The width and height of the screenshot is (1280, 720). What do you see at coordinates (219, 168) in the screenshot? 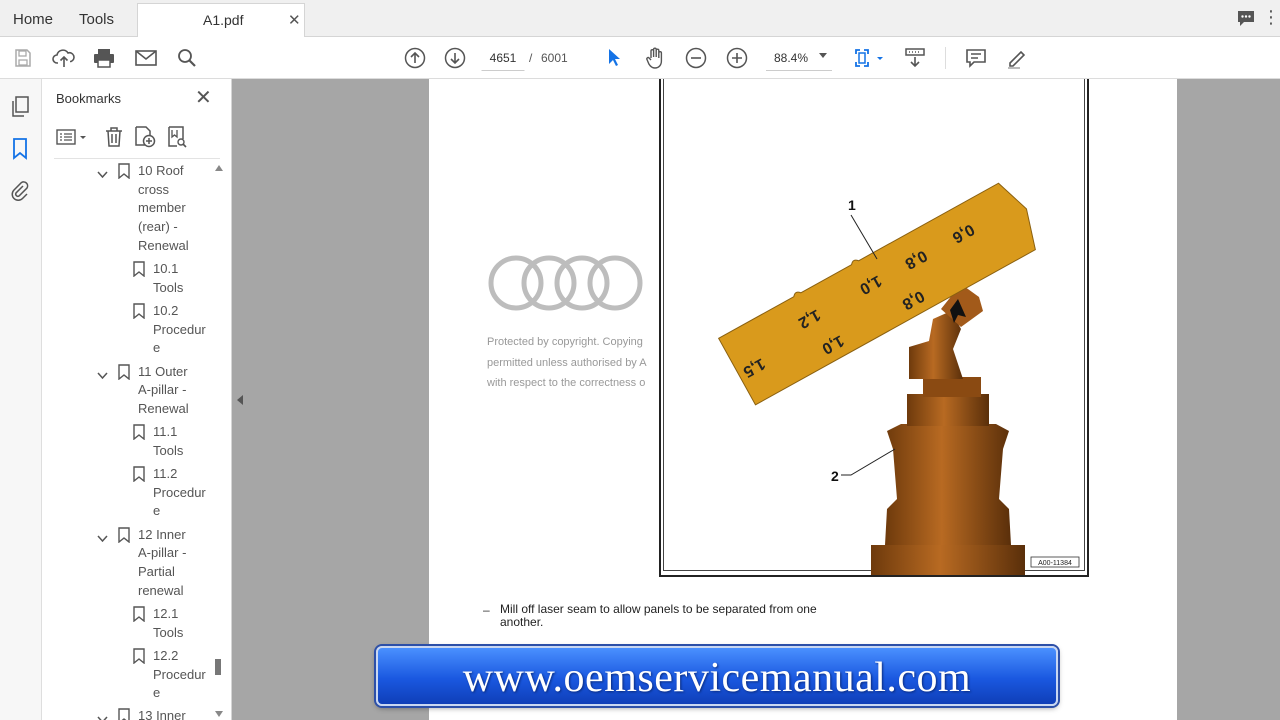
I see `scroll-up-icon` at bounding box center [219, 168].